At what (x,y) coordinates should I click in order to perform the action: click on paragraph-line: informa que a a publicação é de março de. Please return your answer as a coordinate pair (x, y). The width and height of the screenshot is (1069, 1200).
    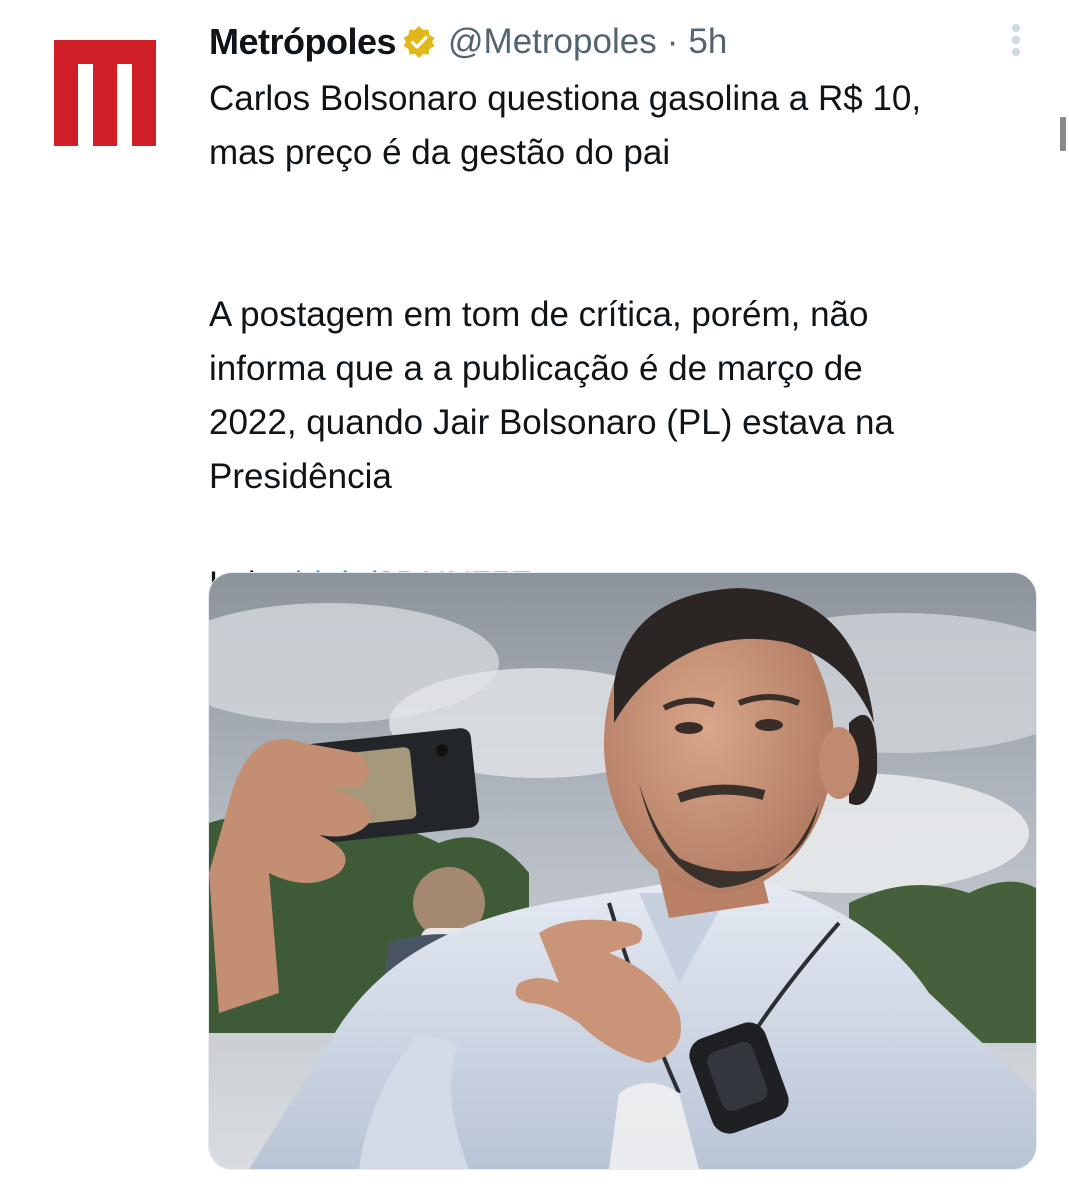
    Looking at the image, I should click on (536, 368).